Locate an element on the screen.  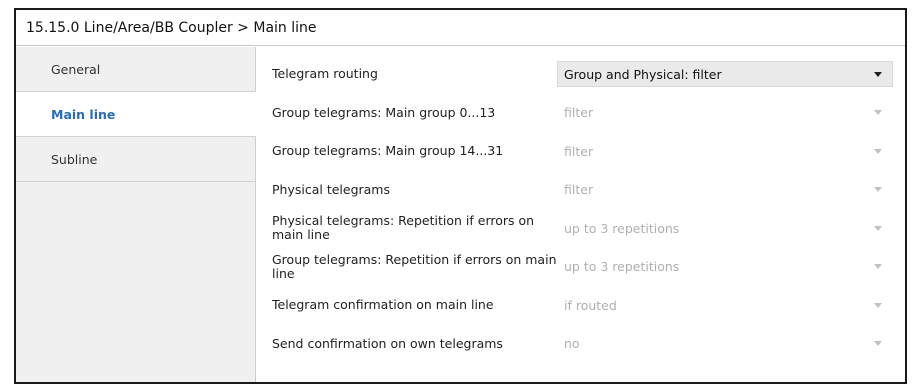
param-label: Telegram confirmation on main line is located at coordinates (383, 305).